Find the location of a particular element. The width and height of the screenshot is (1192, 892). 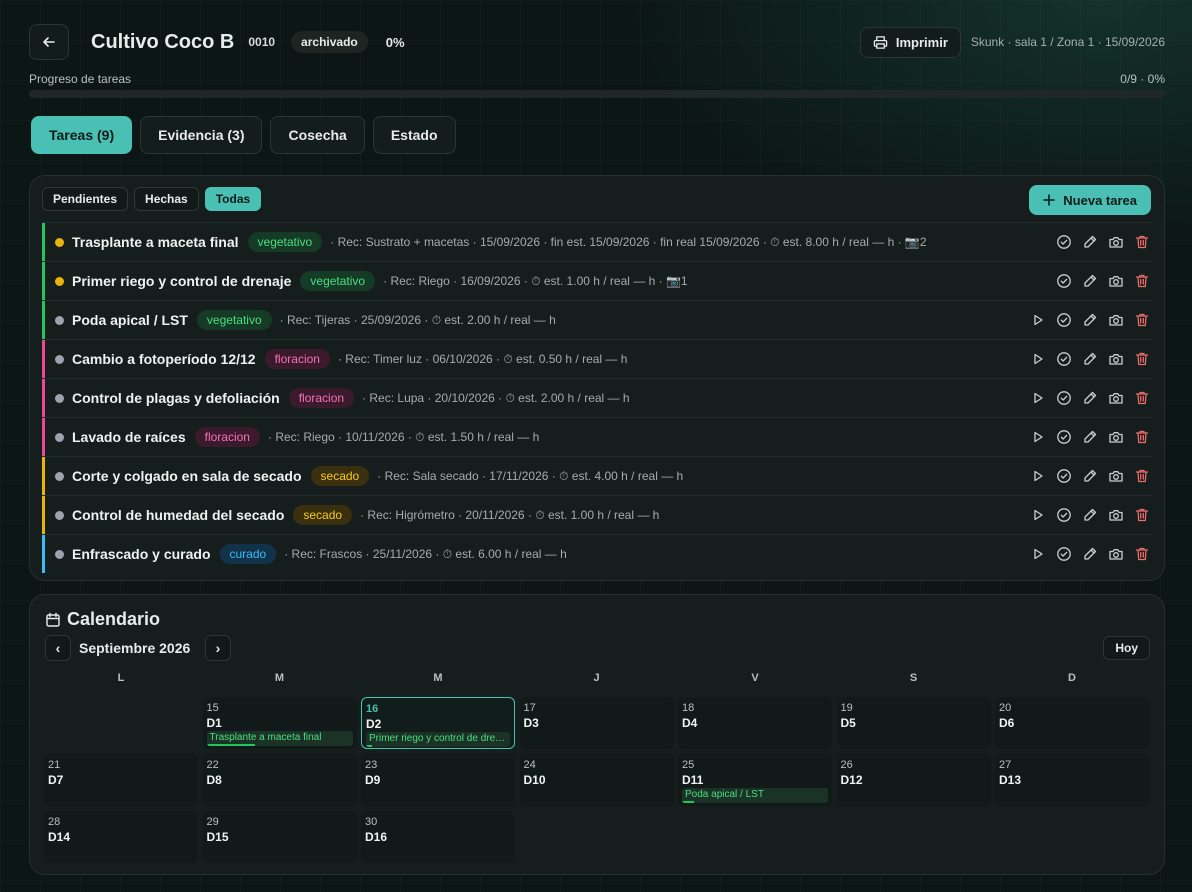

calendar-day: 23 D9 is located at coordinates (438, 780).